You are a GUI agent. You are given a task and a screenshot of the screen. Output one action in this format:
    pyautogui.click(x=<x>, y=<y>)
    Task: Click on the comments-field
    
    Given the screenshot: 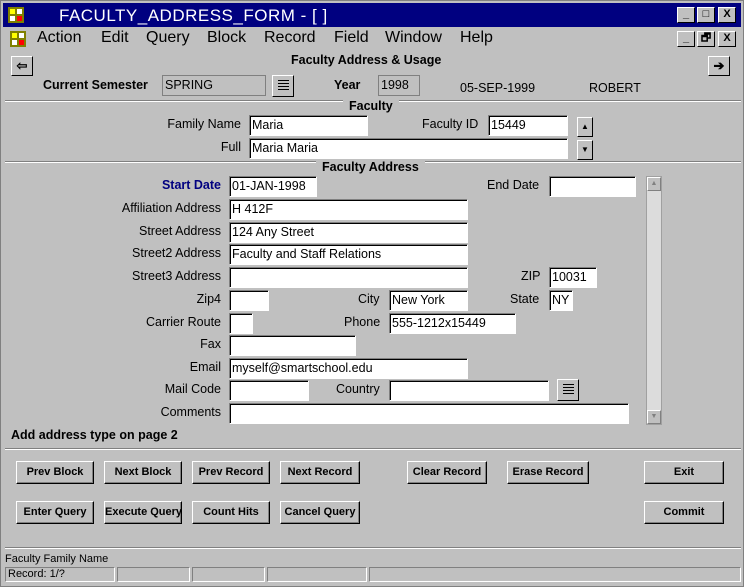 What is the action you would take?
    pyautogui.click(x=429, y=413)
    